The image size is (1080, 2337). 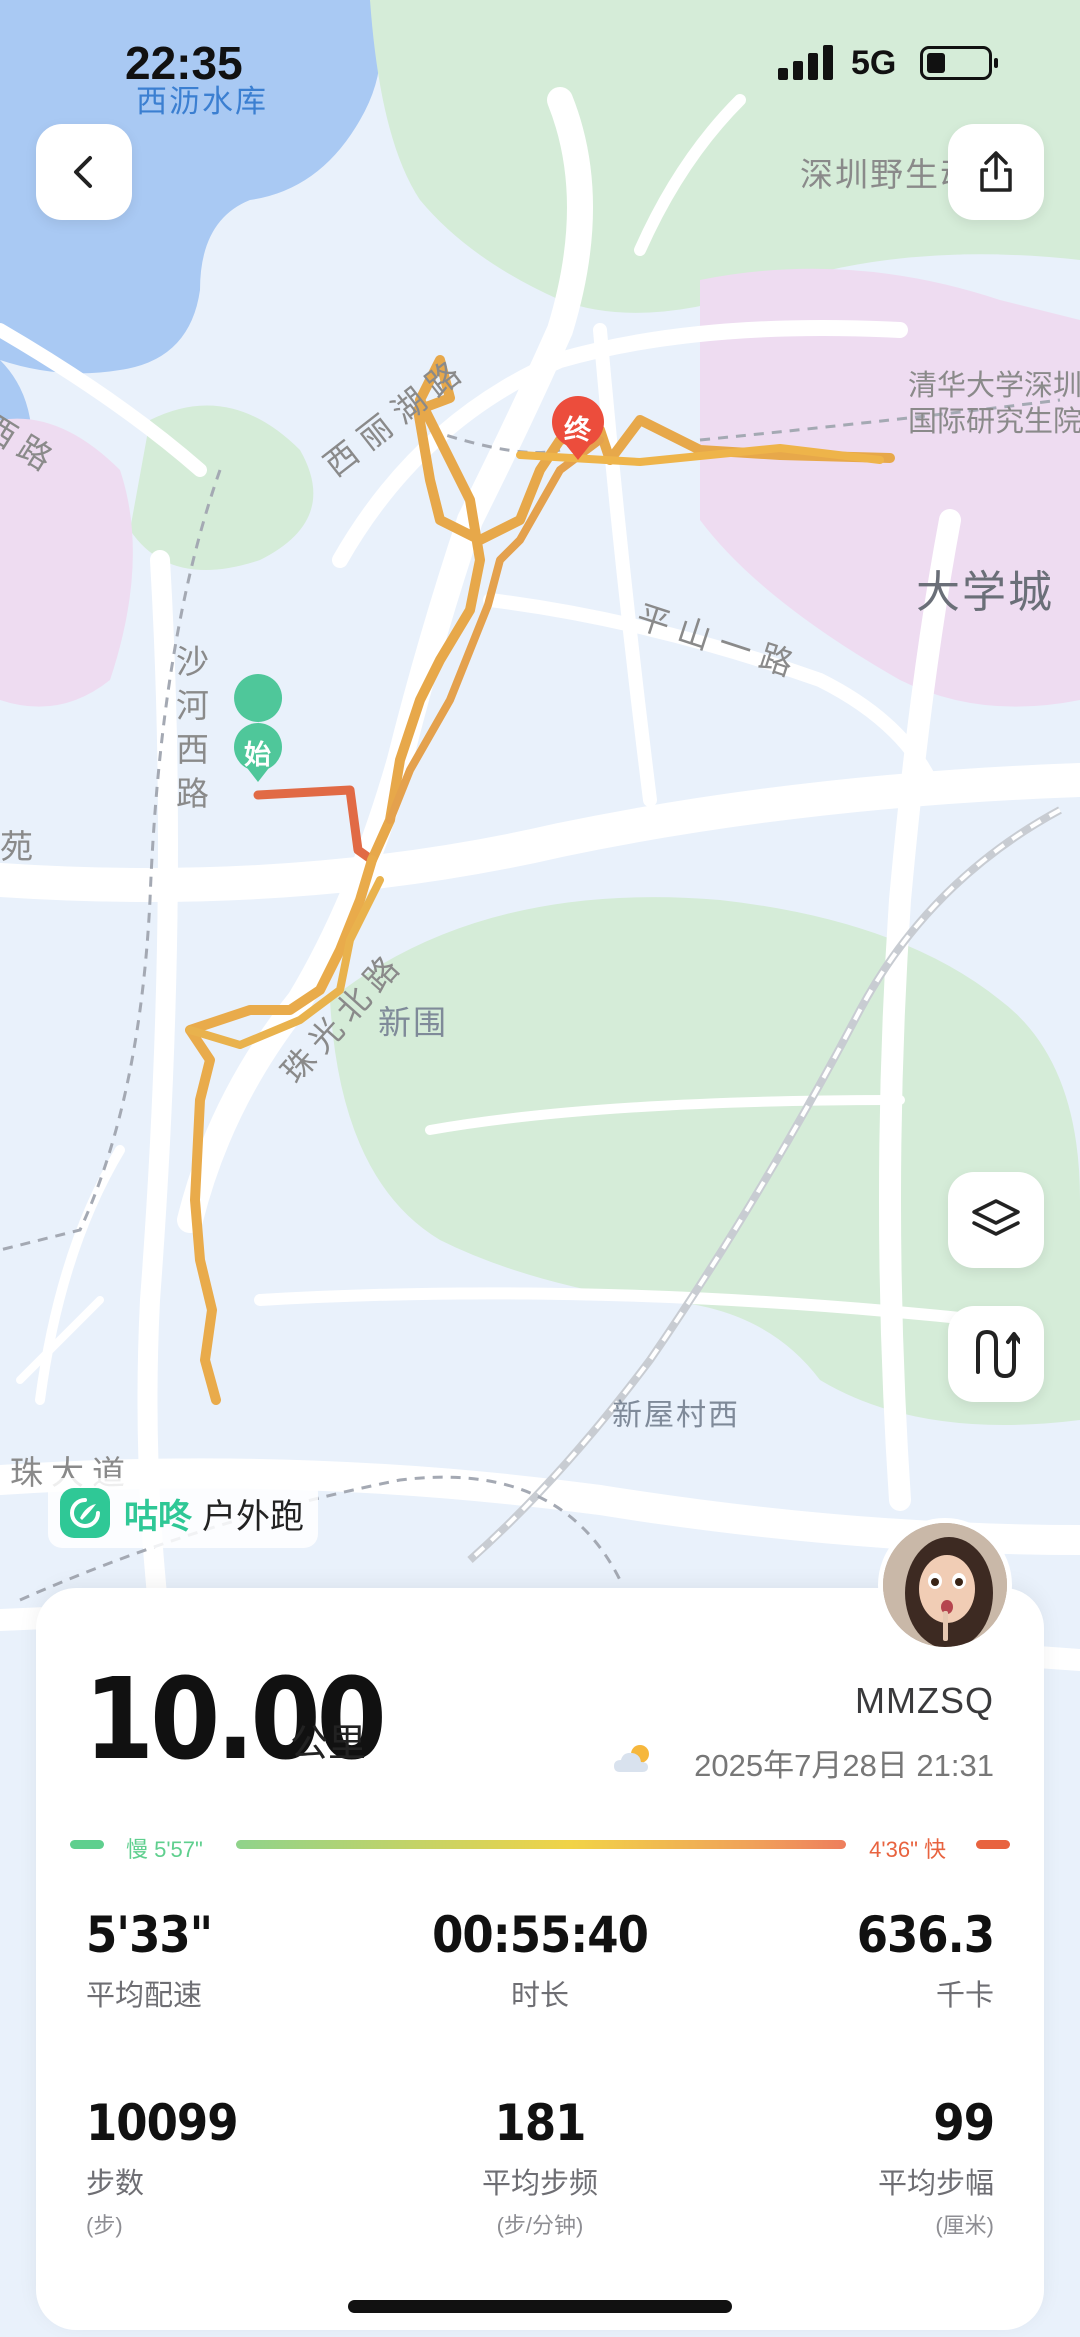 I want to click on stat-value: 181, so click(x=540, y=2123).